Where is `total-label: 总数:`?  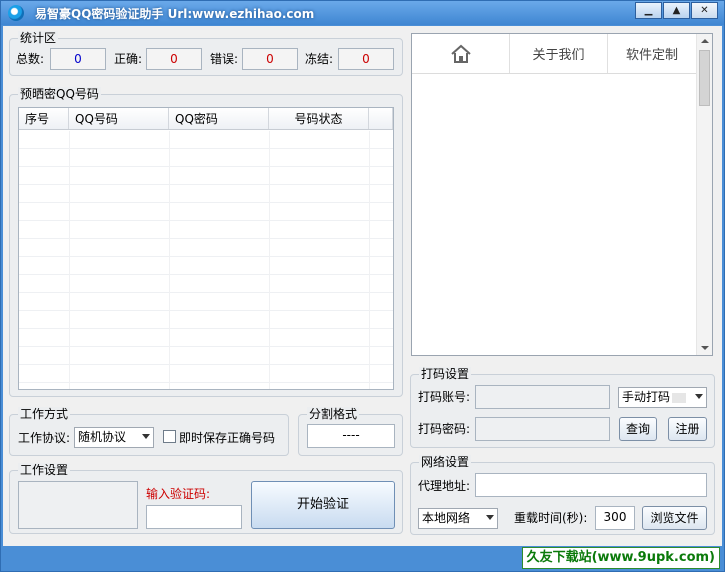 total-label: 总数: is located at coordinates (30, 59).